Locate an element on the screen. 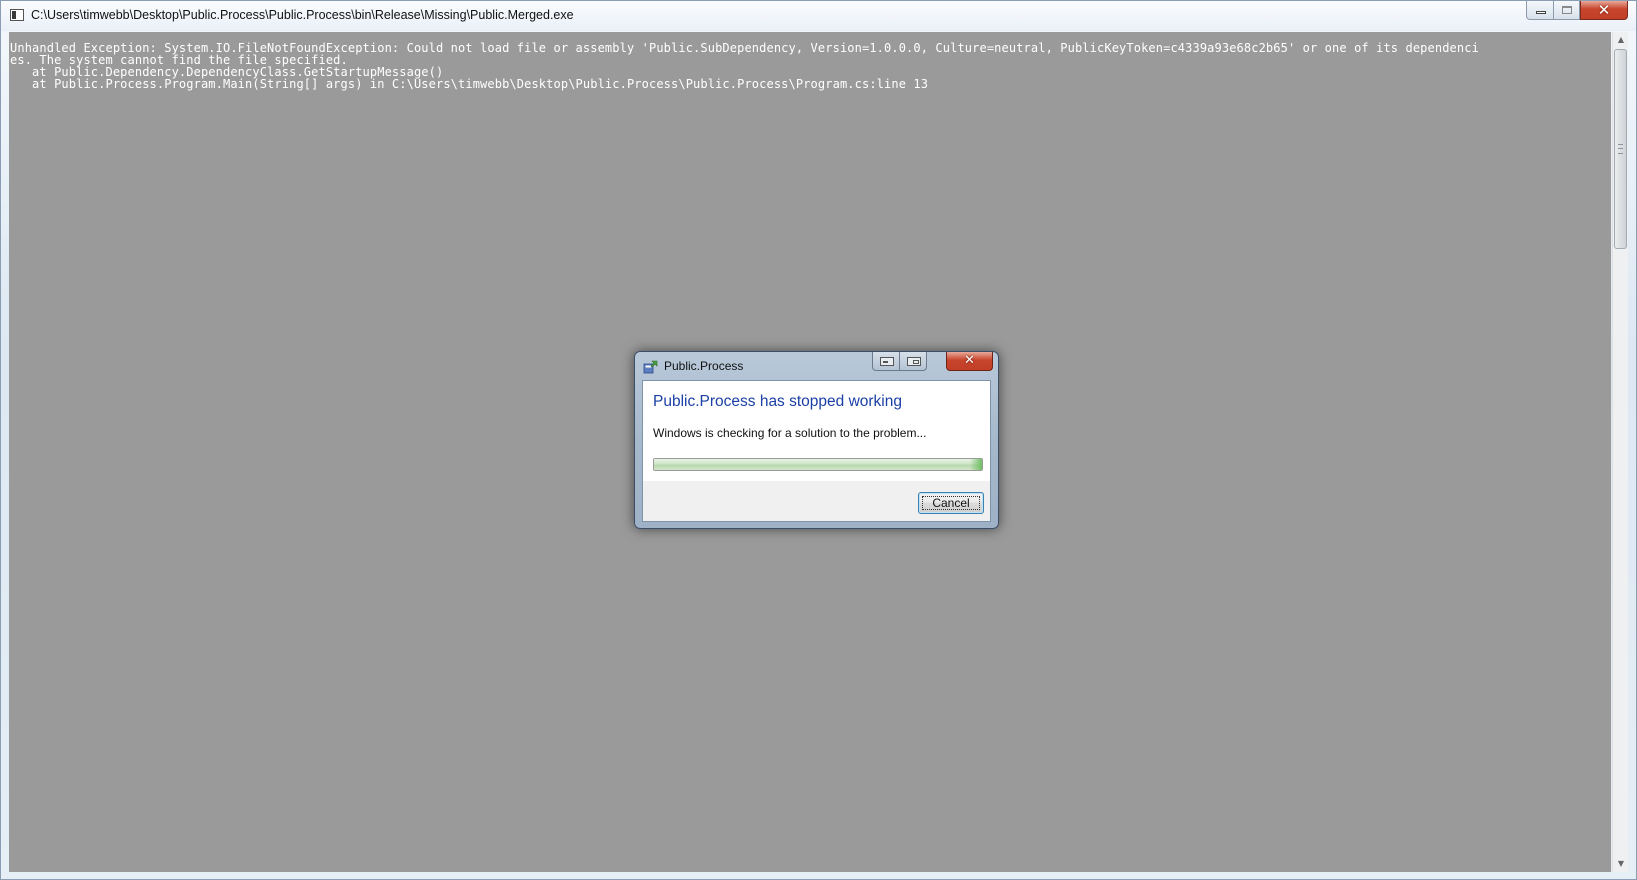 Image resolution: width=1637 pixels, height=880 pixels. dialog-maximize-button is located at coordinates (913, 361).